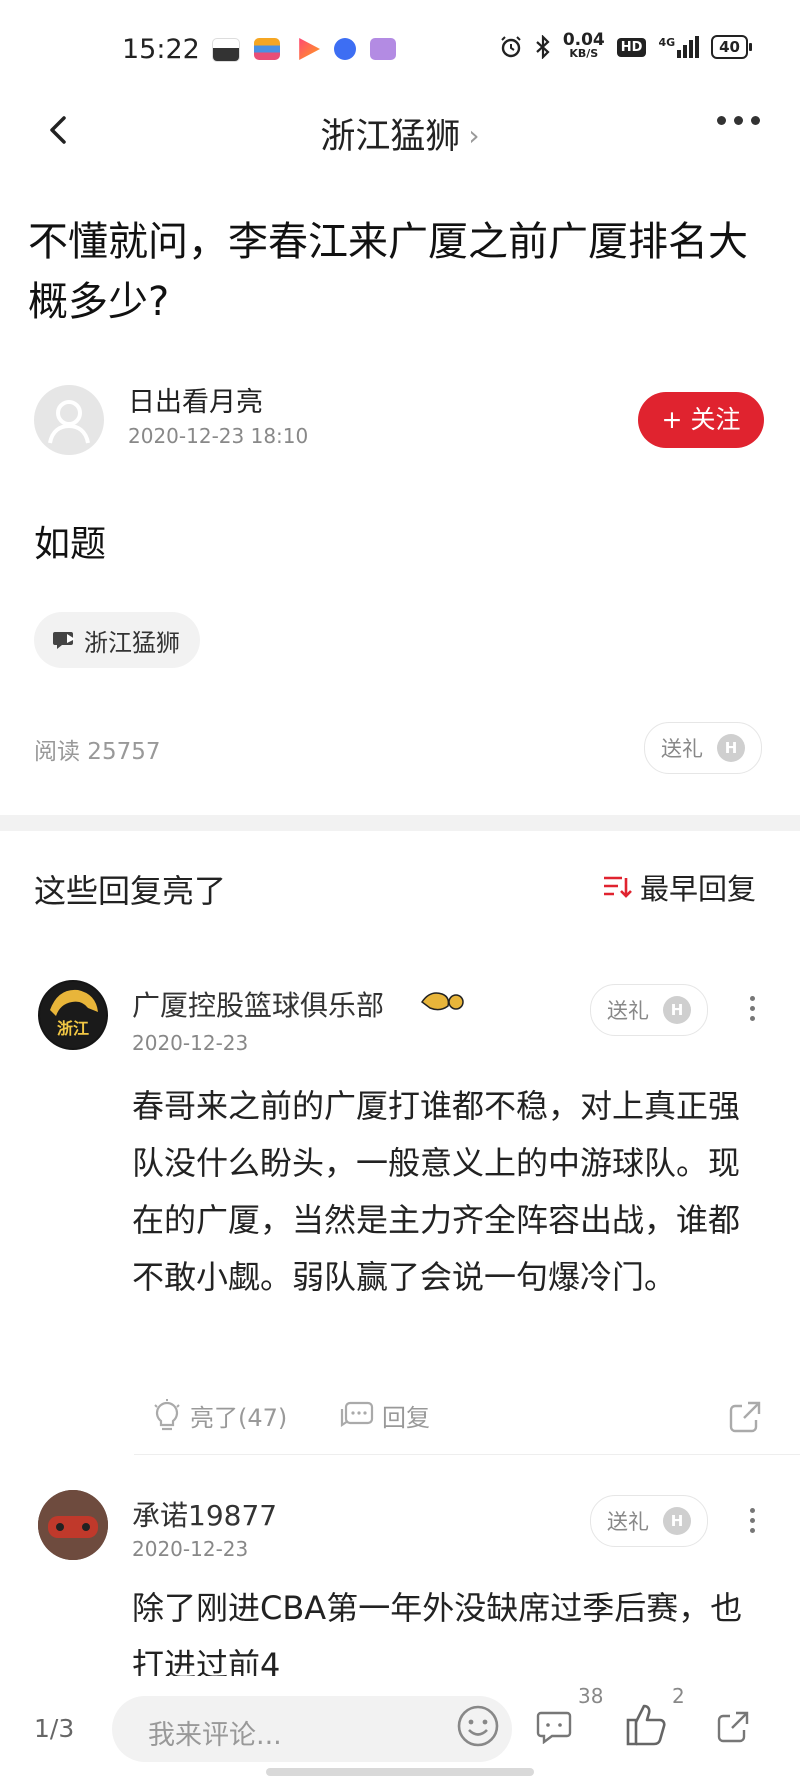 The height and width of the screenshot is (1778, 800). What do you see at coordinates (437, 1632) in the screenshot?
I see `comment-text: 除了刚进CBA第一年外没缺席过季后赛，也打进过前4` at bounding box center [437, 1632].